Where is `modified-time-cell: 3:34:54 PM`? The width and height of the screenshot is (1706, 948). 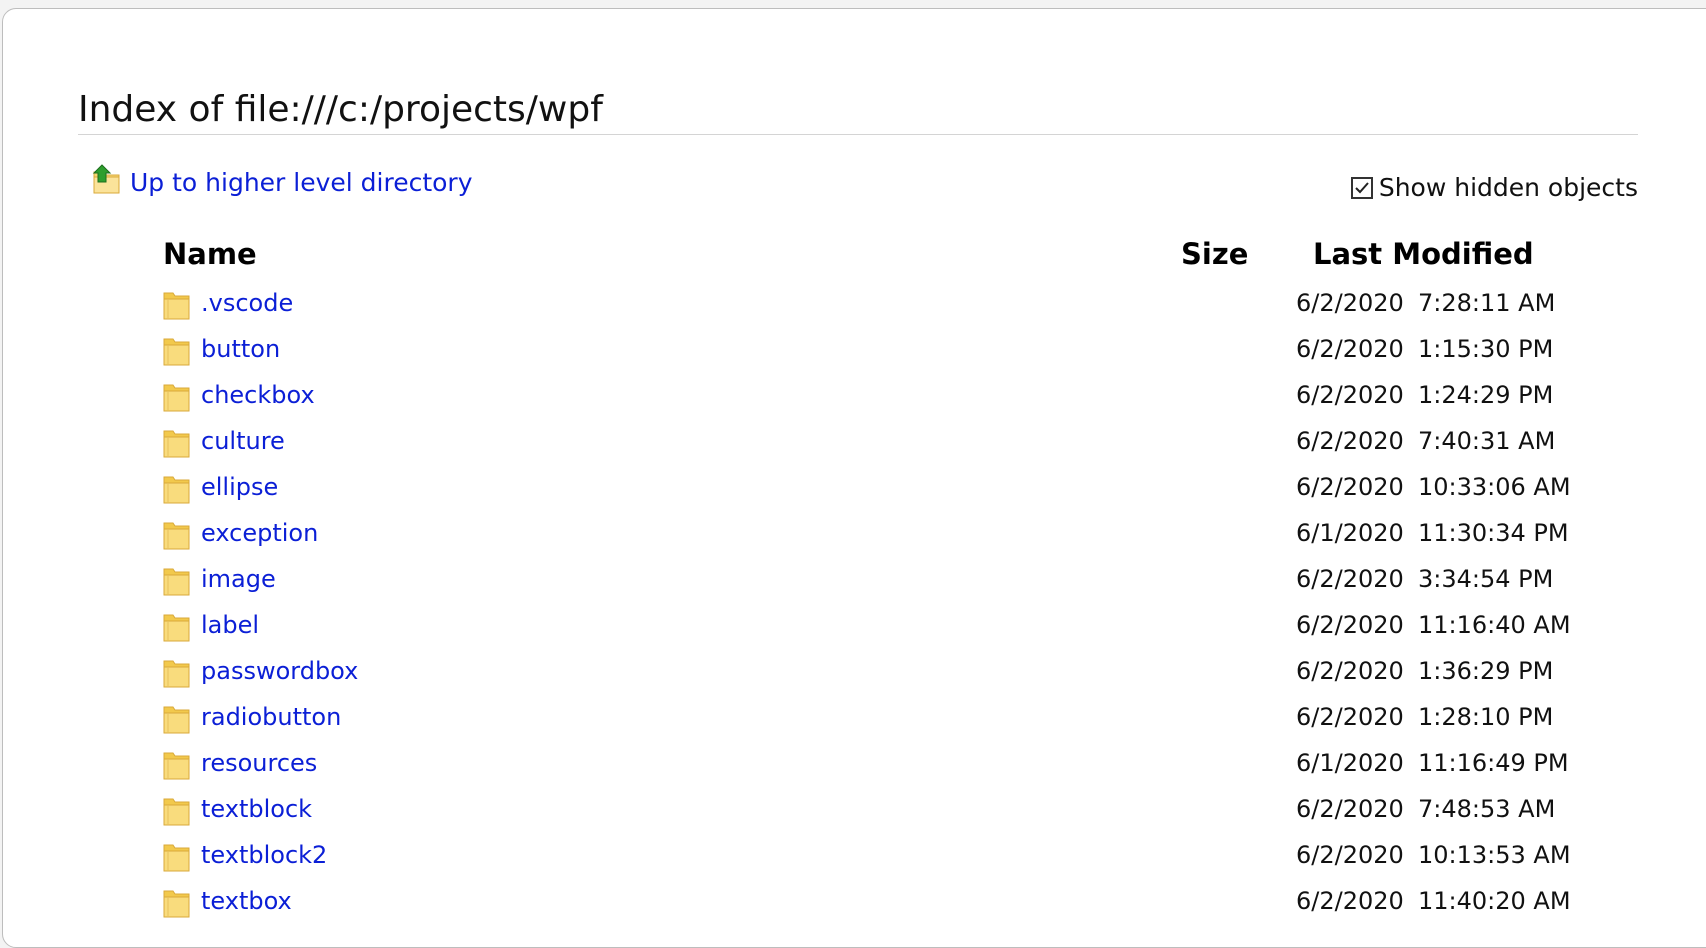
modified-time-cell: 3:34:54 PM is located at coordinates (1486, 579).